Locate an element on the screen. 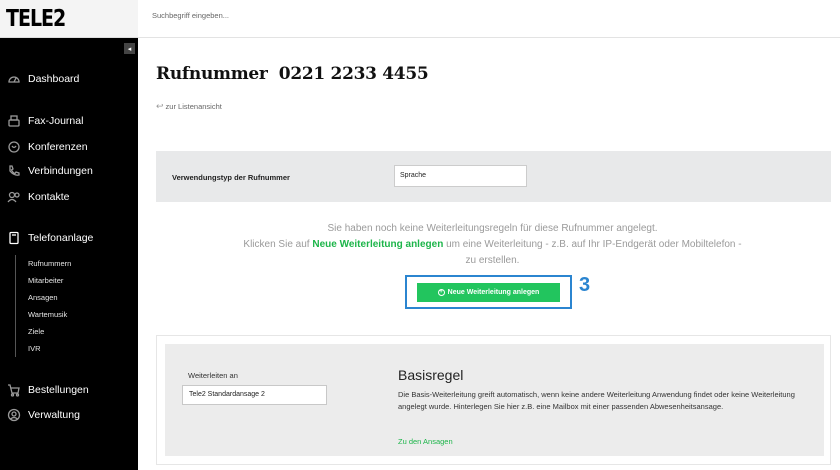 The width and height of the screenshot is (840, 470). phone-icon is located at coordinates (14, 171).